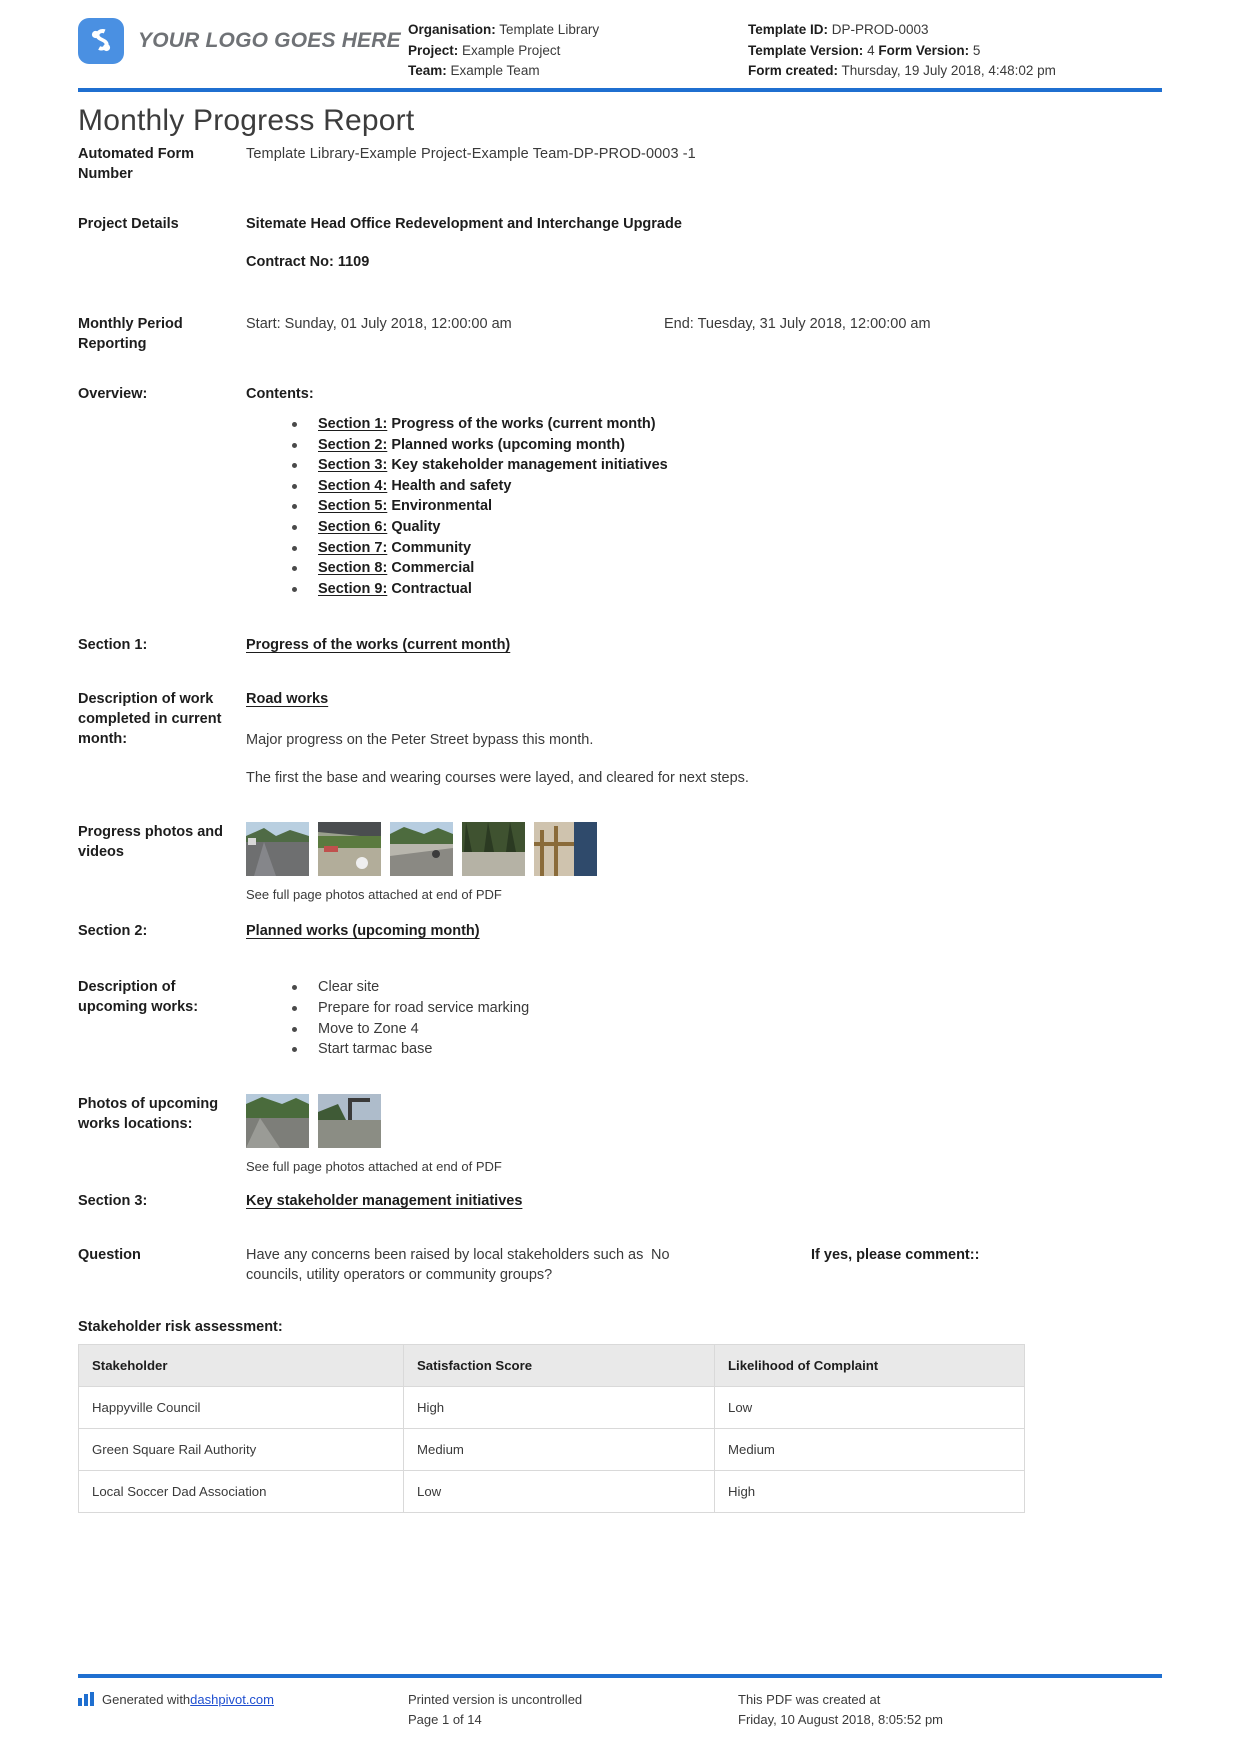 This screenshot has height=1754, width=1240. Describe the element at coordinates (727, 486) in the screenshot. I see `contents-item-4: Section 4: Health and safety` at that location.